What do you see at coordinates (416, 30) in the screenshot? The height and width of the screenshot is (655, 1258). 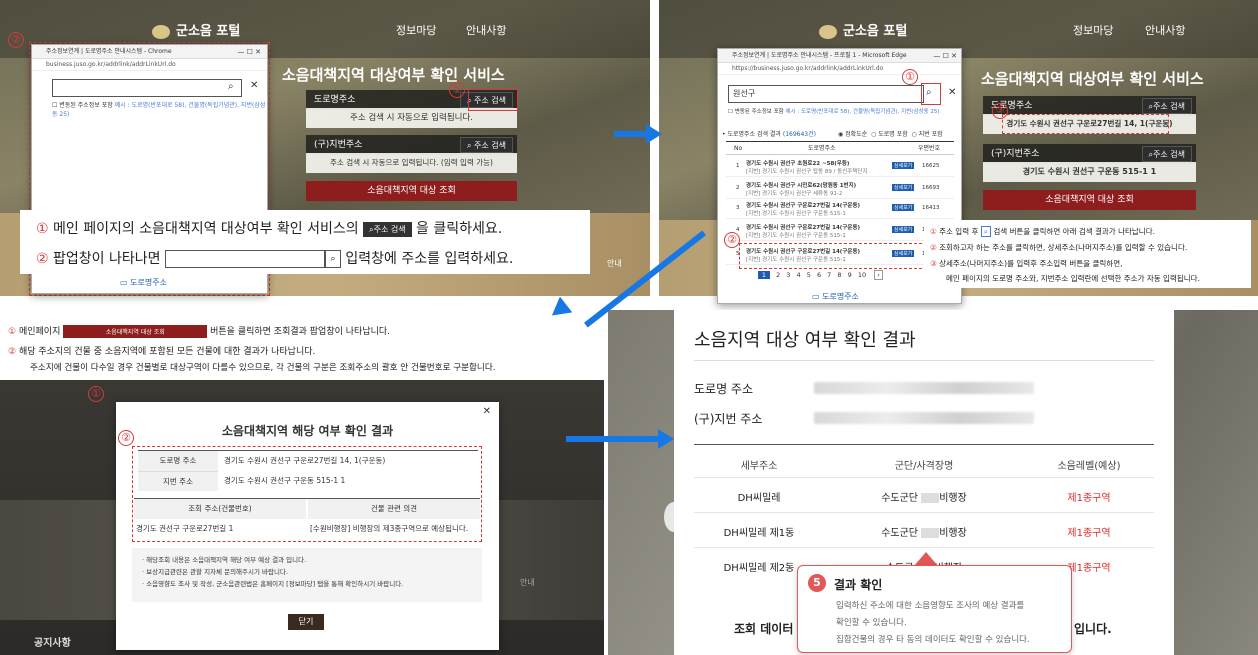 I see `nav-info: 정보마당` at bounding box center [416, 30].